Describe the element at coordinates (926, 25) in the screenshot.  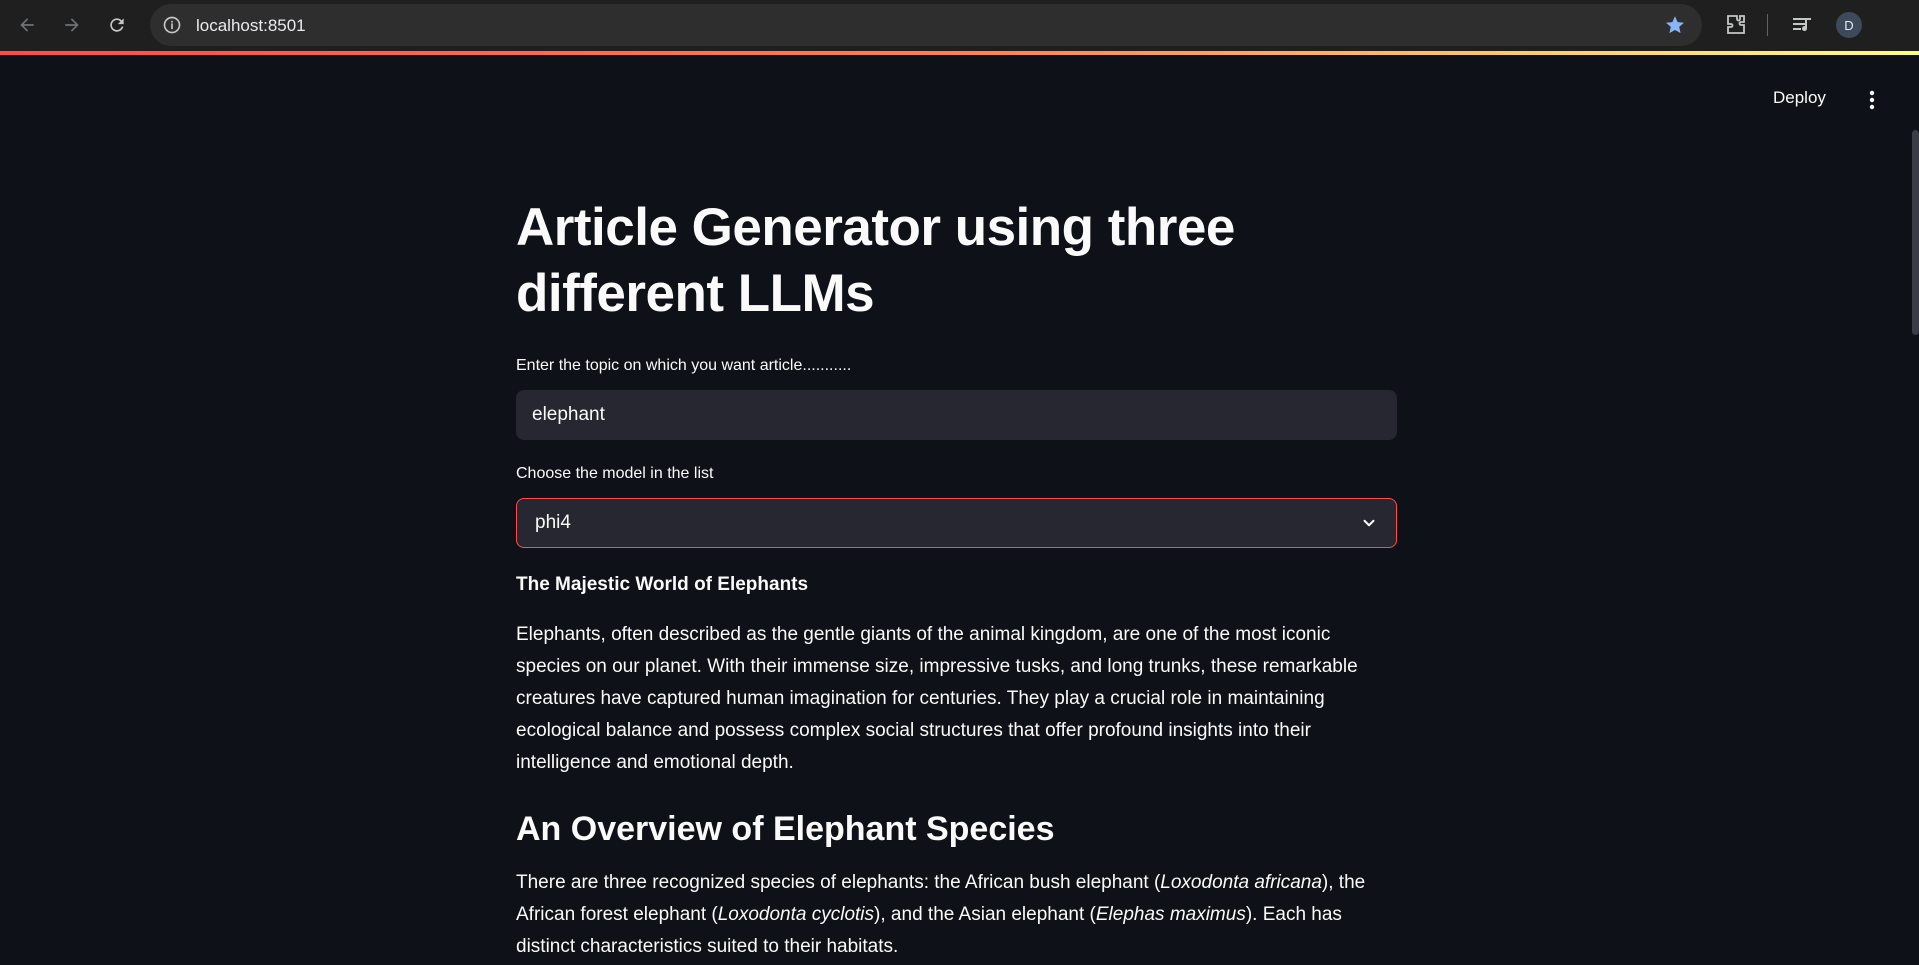
I see `address-bar: localhost:8501` at that location.